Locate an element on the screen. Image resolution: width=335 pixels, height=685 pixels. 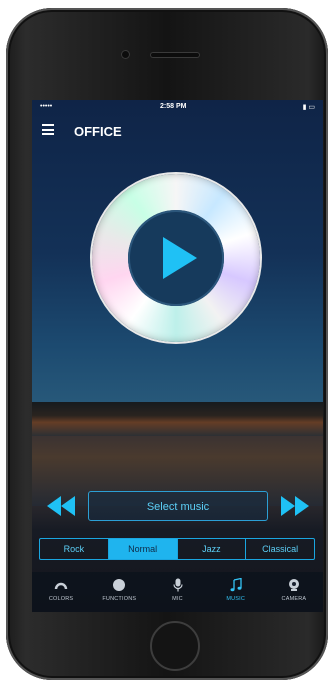
tab-camera: CAMERA is located at coordinates (294, 592).